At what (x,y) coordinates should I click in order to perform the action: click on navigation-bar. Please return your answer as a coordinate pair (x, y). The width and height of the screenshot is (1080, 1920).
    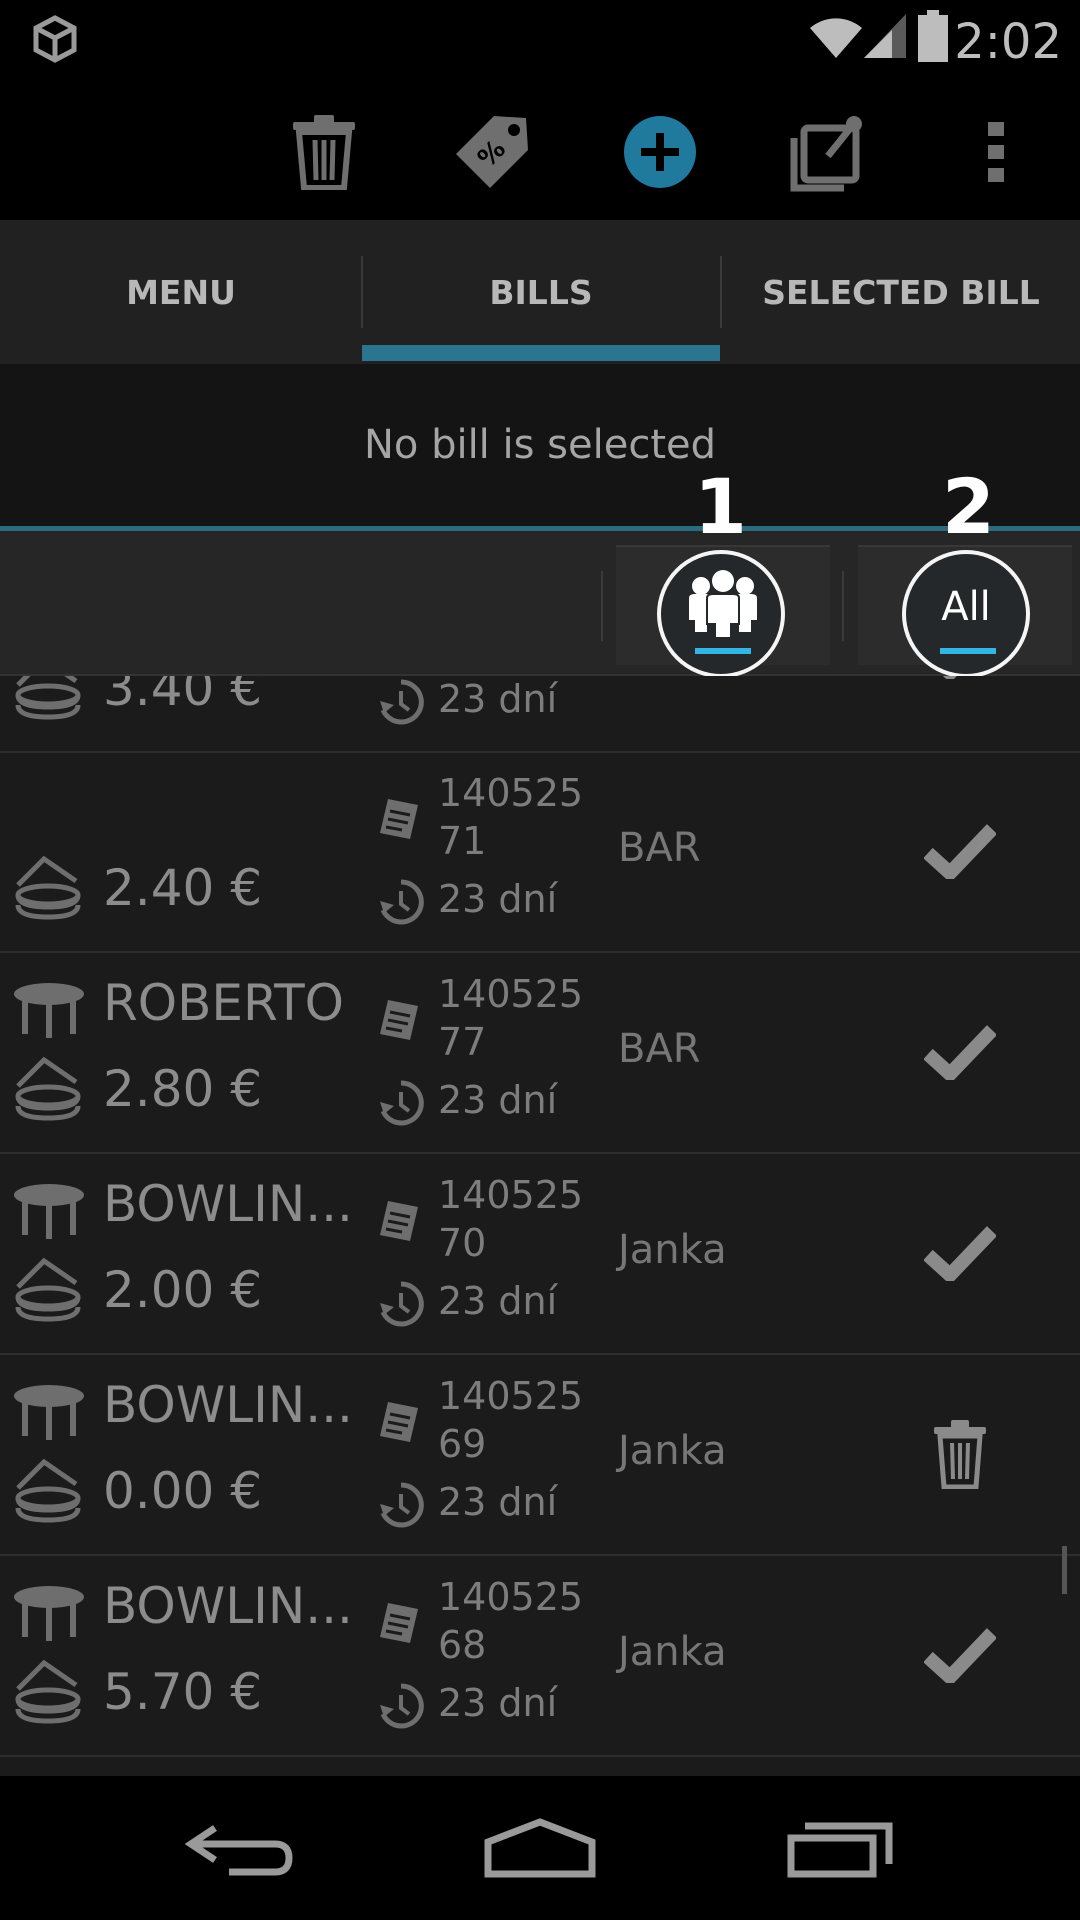
    Looking at the image, I should click on (540, 1848).